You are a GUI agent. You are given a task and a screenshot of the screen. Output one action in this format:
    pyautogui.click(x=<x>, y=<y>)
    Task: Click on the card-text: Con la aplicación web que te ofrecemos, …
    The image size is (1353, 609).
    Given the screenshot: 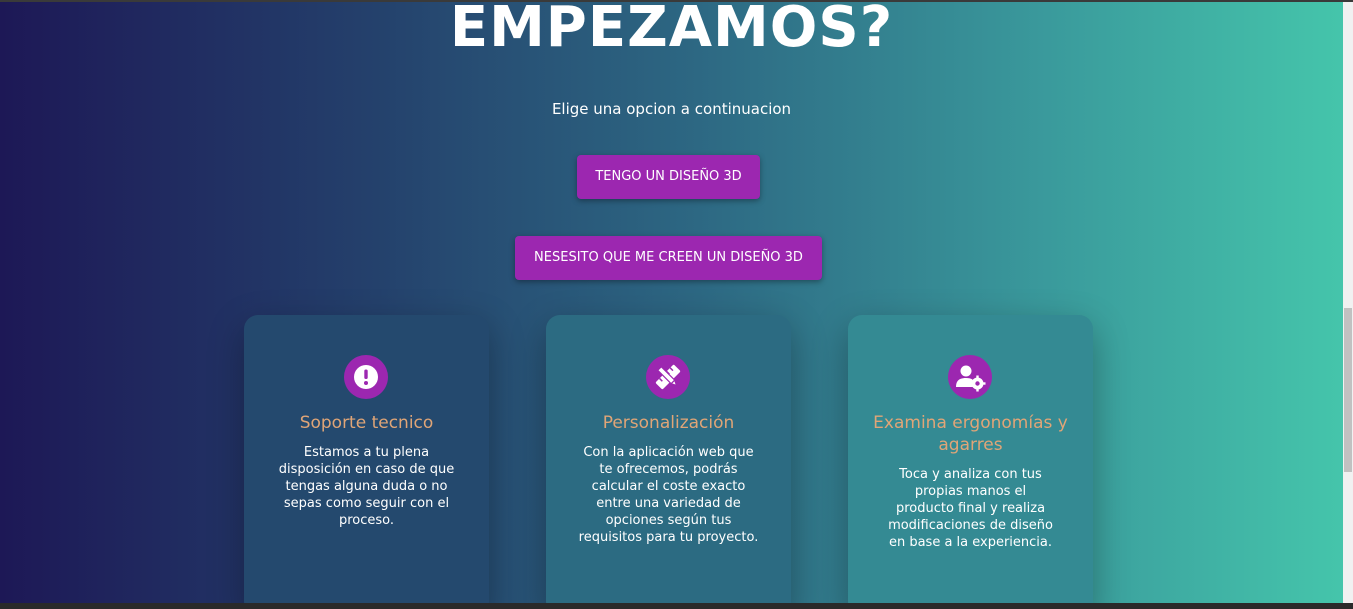 What is the action you would take?
    pyautogui.click(x=668, y=495)
    